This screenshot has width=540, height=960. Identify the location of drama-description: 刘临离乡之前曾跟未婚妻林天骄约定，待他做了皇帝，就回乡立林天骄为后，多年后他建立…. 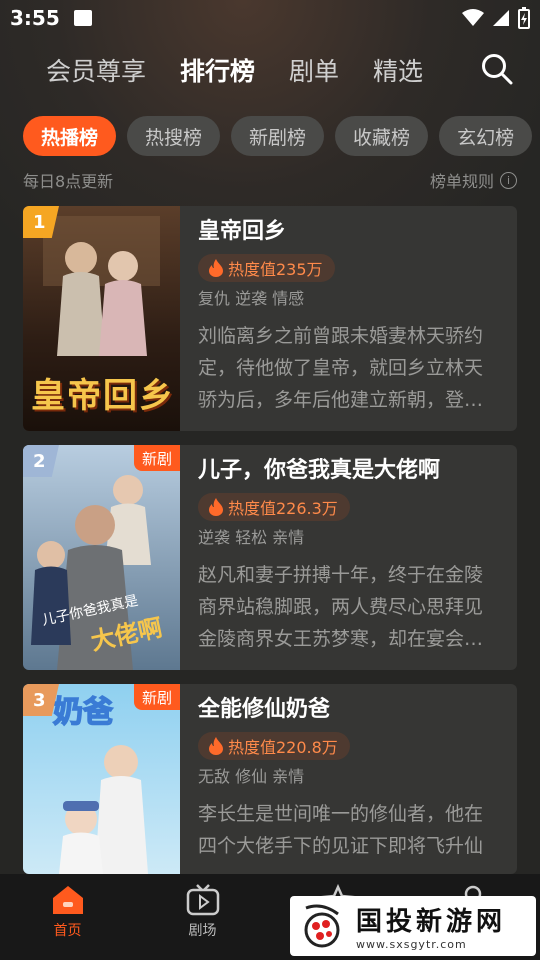
(341, 368).